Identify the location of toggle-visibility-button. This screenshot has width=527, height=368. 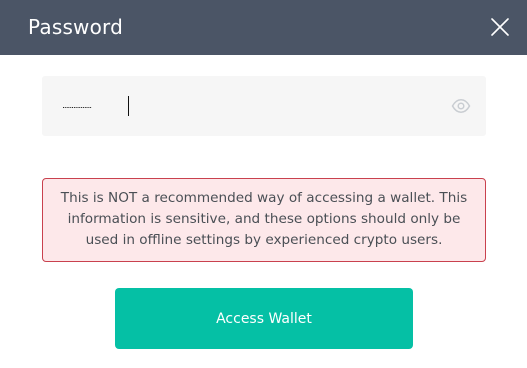
(461, 106).